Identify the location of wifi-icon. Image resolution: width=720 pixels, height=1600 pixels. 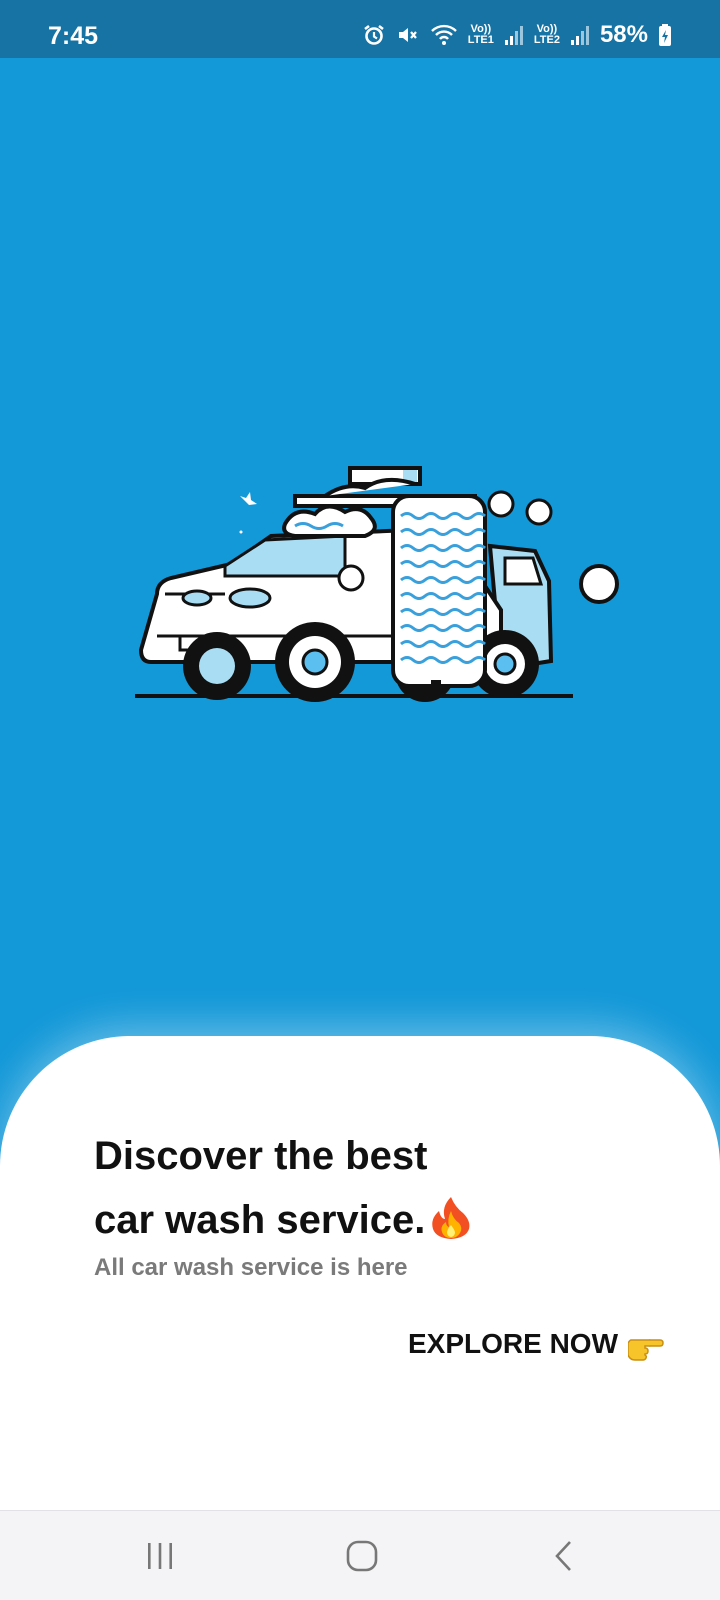
(443, 34).